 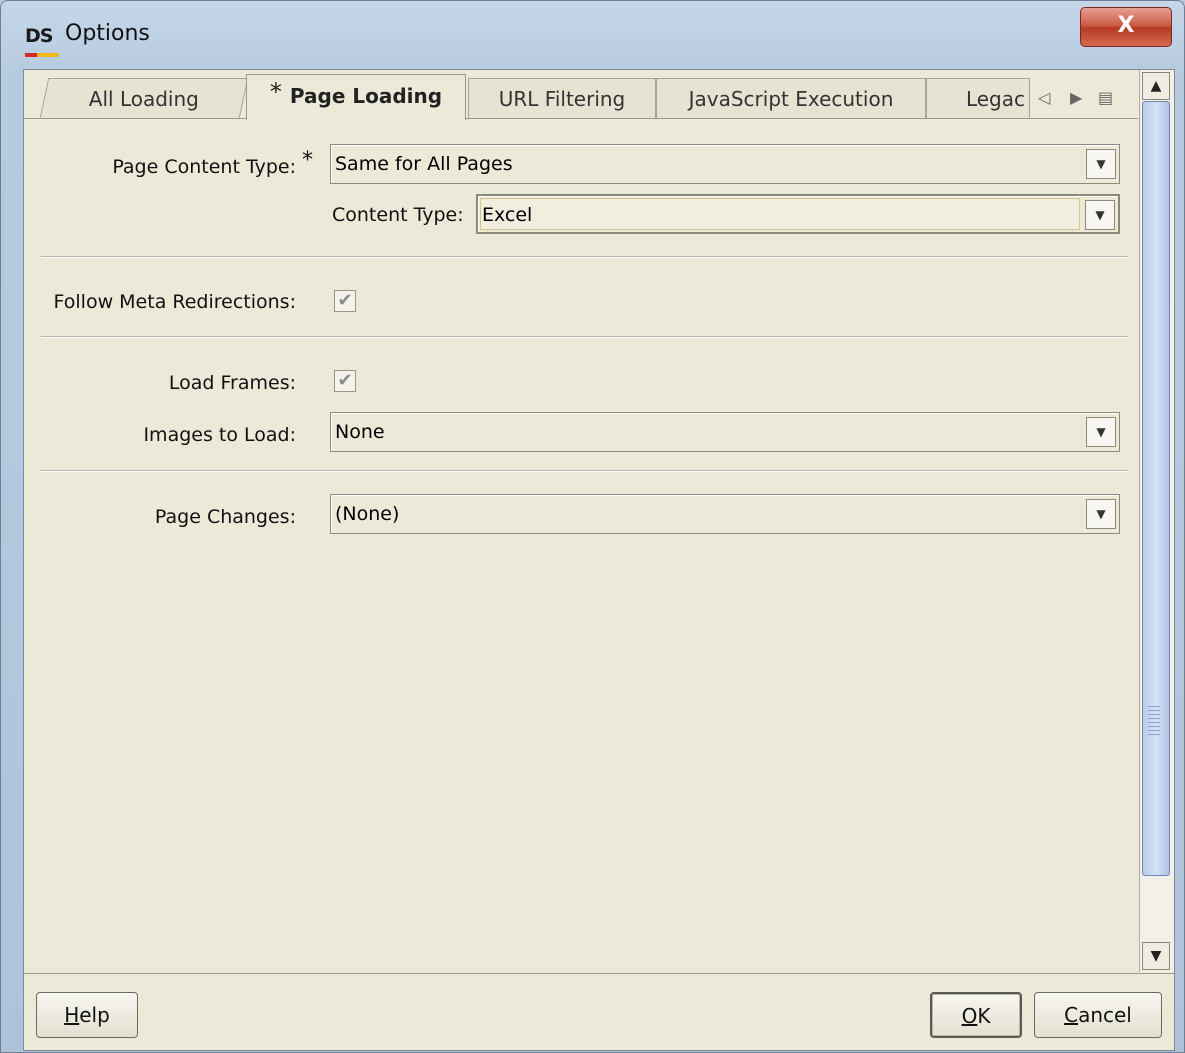 I want to click on content-type-select: Excel ▼, so click(x=798, y=214).